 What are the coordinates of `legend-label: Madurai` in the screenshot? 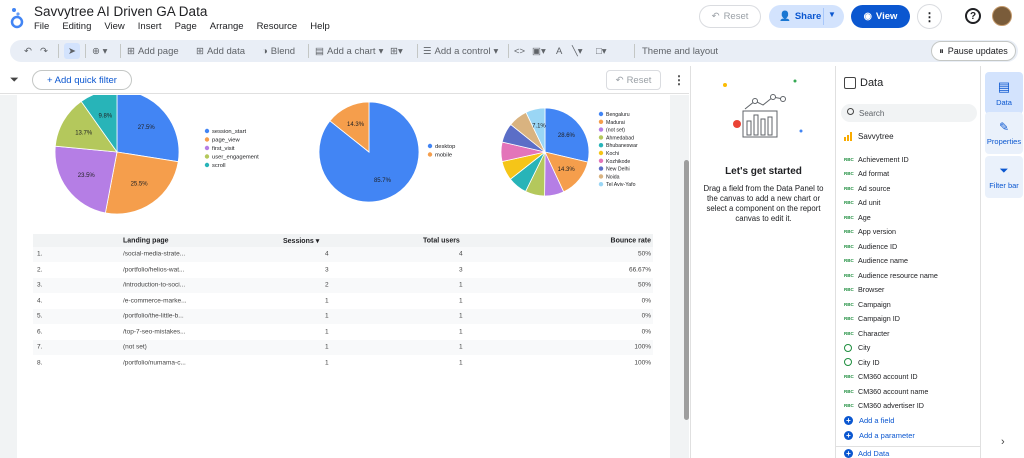 It's located at (615, 123).